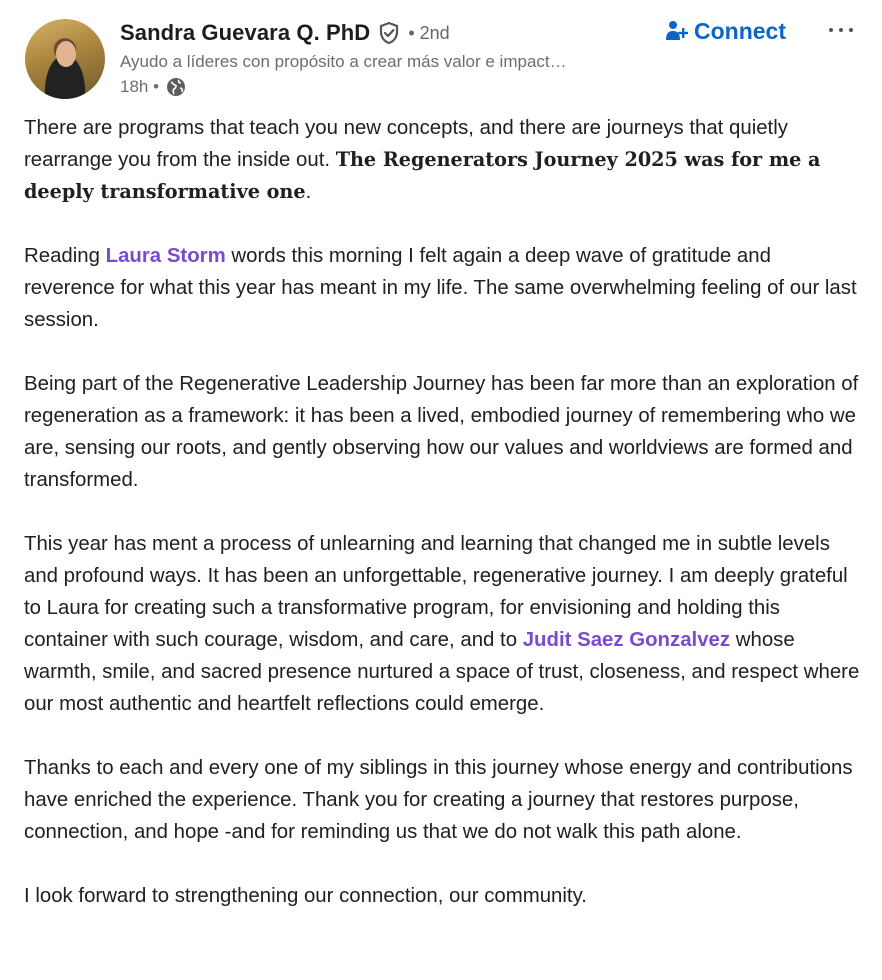 Image resolution: width=882 pixels, height=980 pixels. I want to click on connect-button: Connect, so click(725, 31).